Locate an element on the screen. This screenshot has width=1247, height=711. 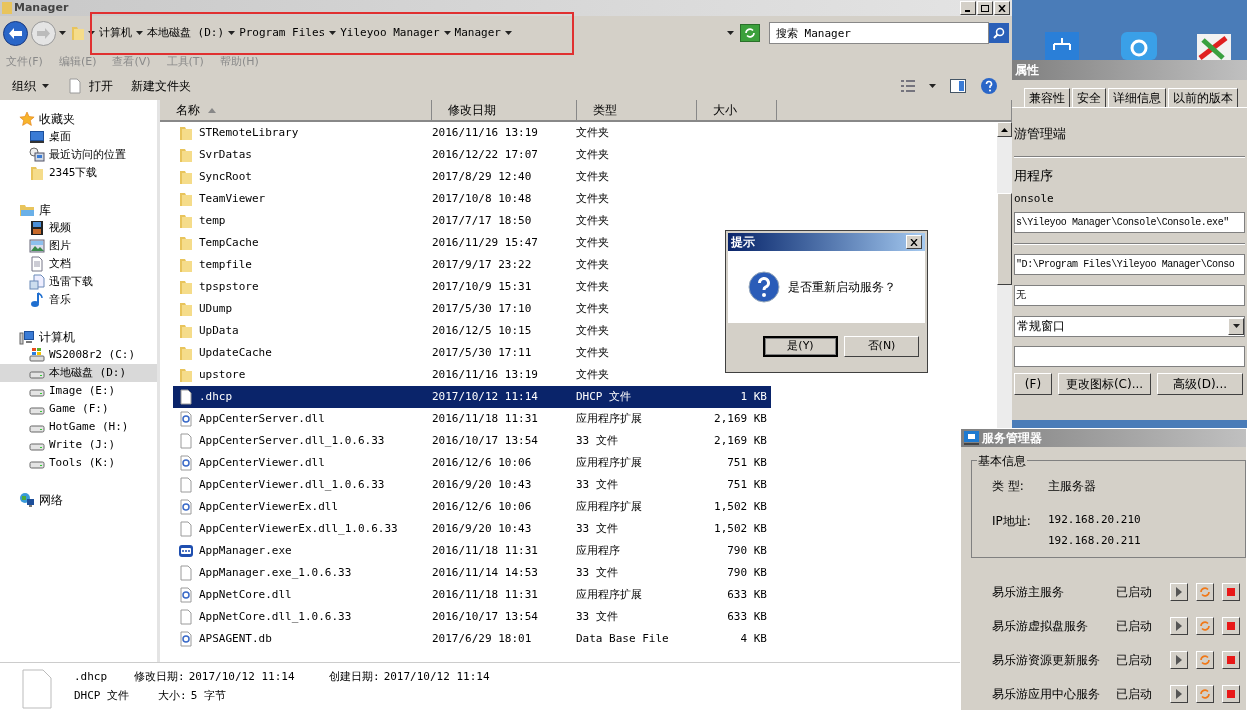
table-cell-text: 应用程序 is located at coordinates (598, 550).